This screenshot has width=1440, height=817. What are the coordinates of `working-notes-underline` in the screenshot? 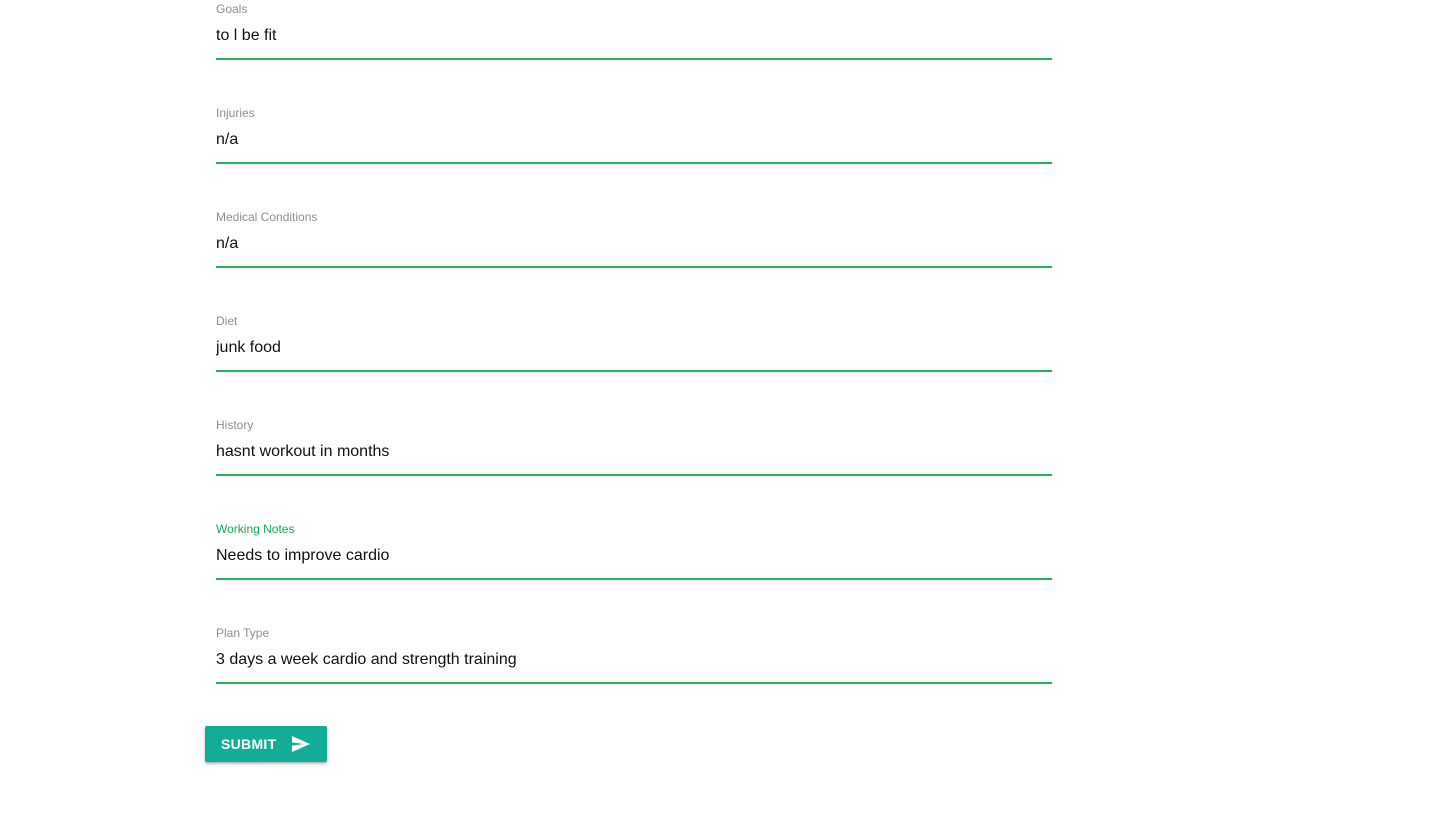 It's located at (634, 579).